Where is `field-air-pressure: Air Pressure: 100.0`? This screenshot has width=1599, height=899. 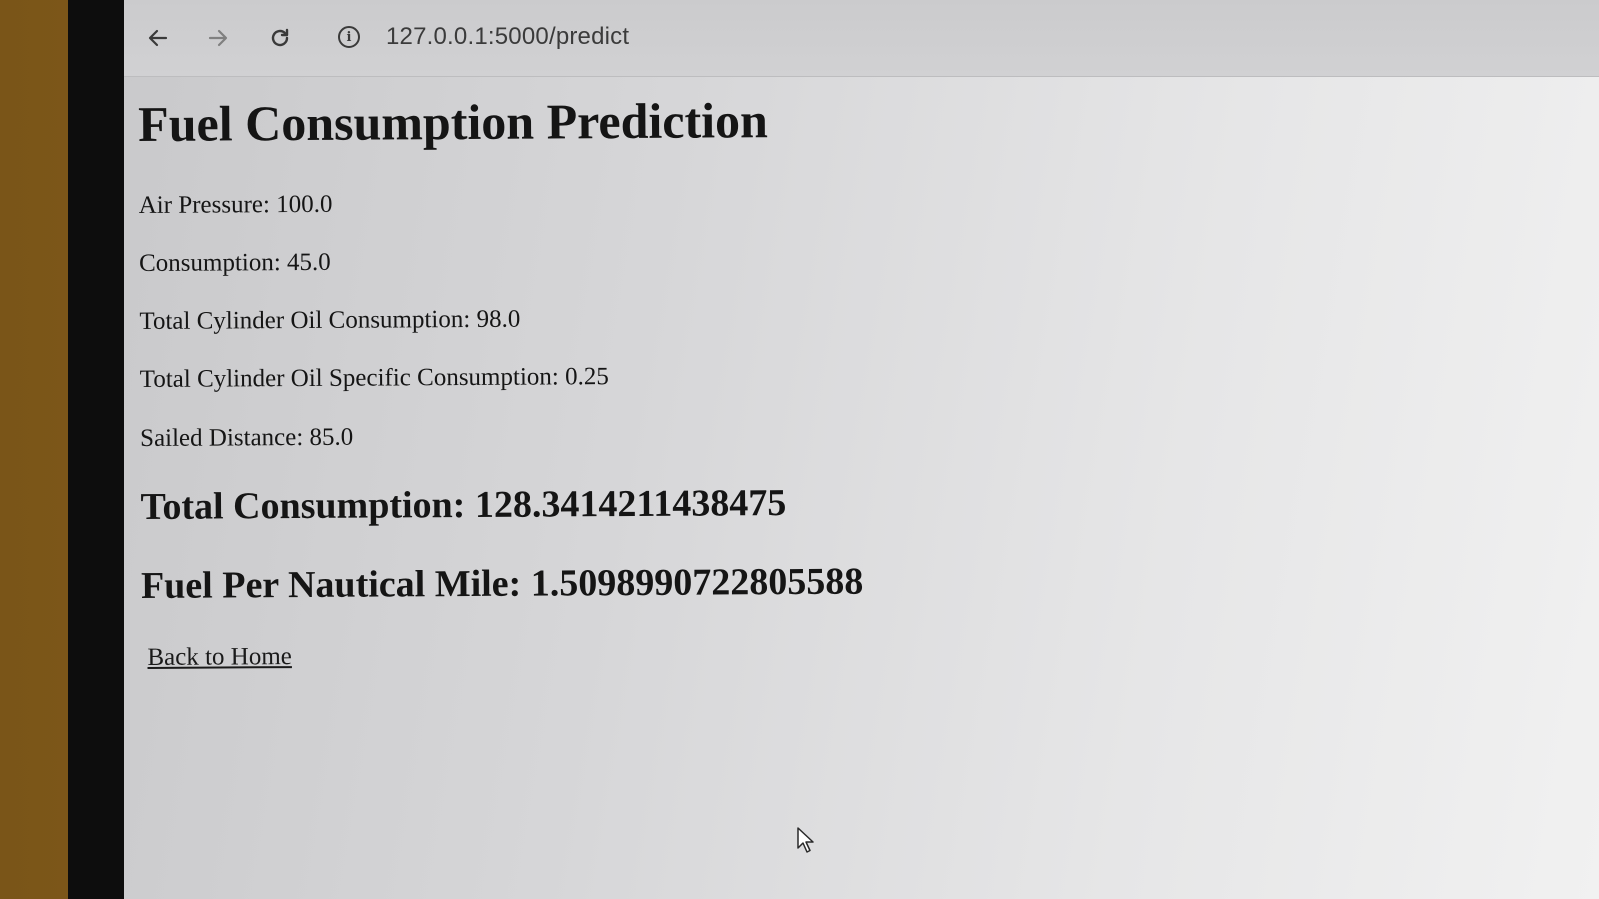 field-air-pressure: Air Pressure: 100.0 is located at coordinates (235, 204).